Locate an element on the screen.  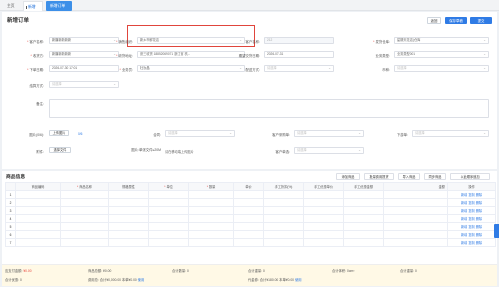
add-product-button: 添加商品 is located at coordinates (348, 176).